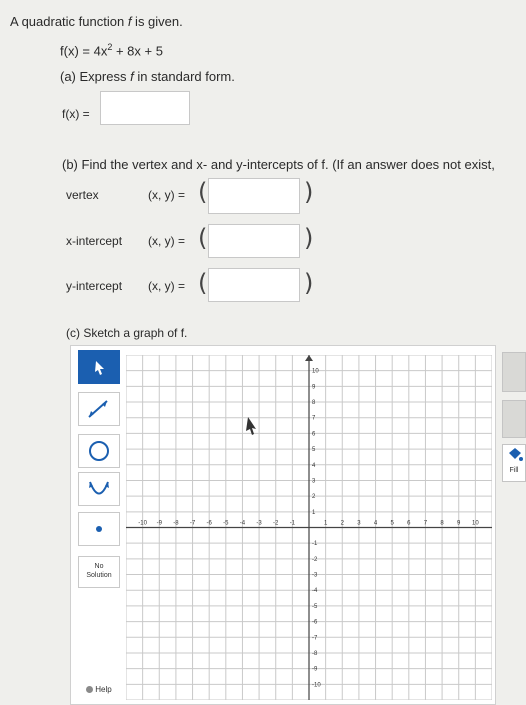 The image size is (526, 705). I want to click on fill-icon, so click(516, 454).